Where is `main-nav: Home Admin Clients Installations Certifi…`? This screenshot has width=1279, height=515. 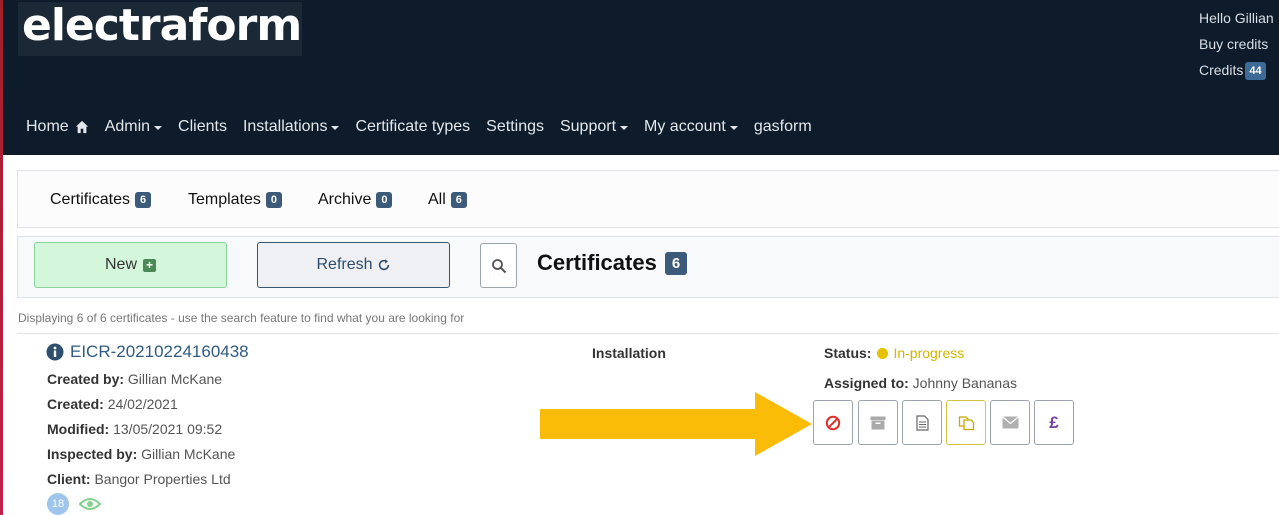 main-nav: Home Admin Clients Installations Certifi… is located at coordinates (419, 127).